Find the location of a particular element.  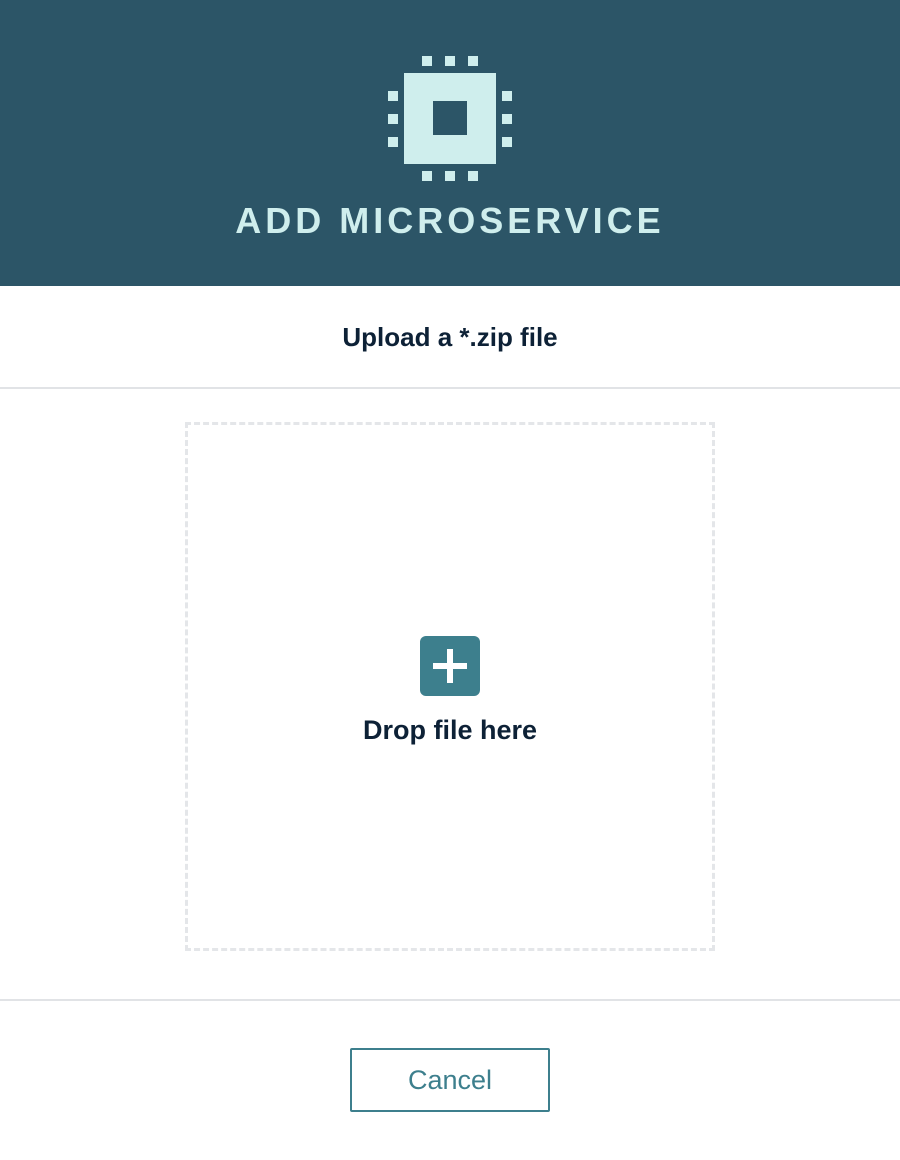

plus-square-icon is located at coordinates (450, 666).